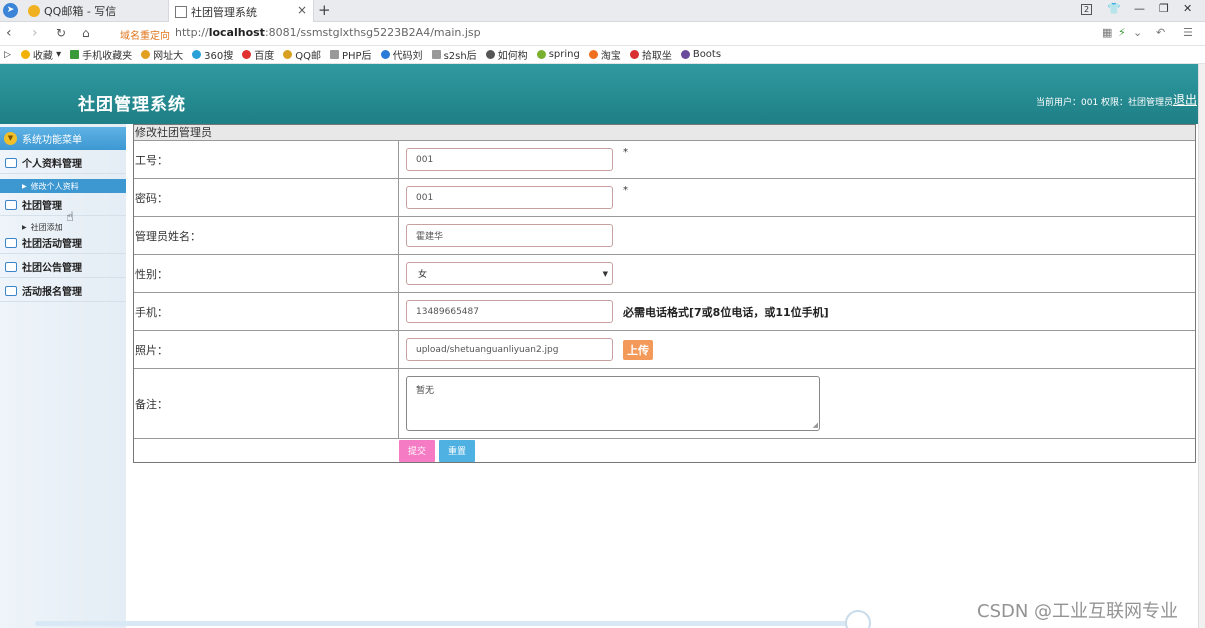 This screenshot has height=628, width=1205. Describe the element at coordinates (664, 198) in the screenshot. I see `form-row-password: 密码： 001 *` at that location.